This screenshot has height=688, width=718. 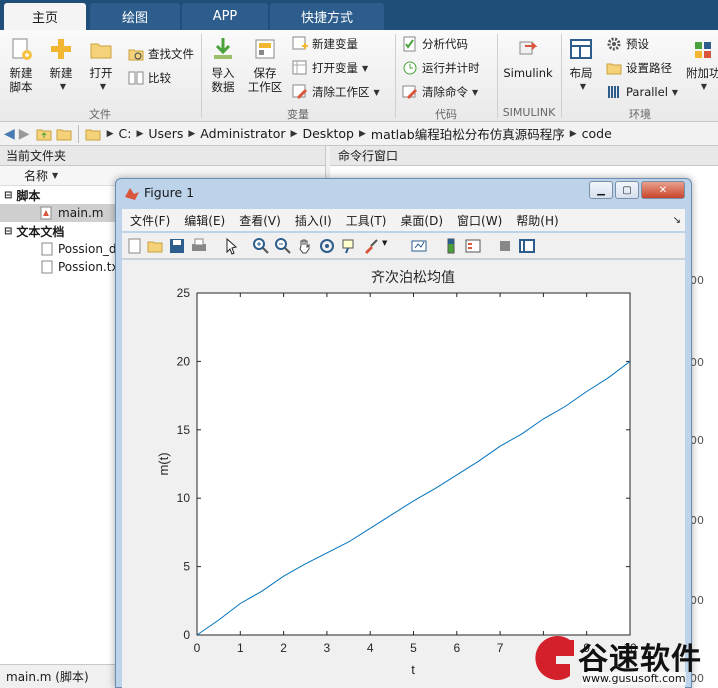 What do you see at coordinates (473, 246) in the screenshot?
I see `legend-icon` at bounding box center [473, 246].